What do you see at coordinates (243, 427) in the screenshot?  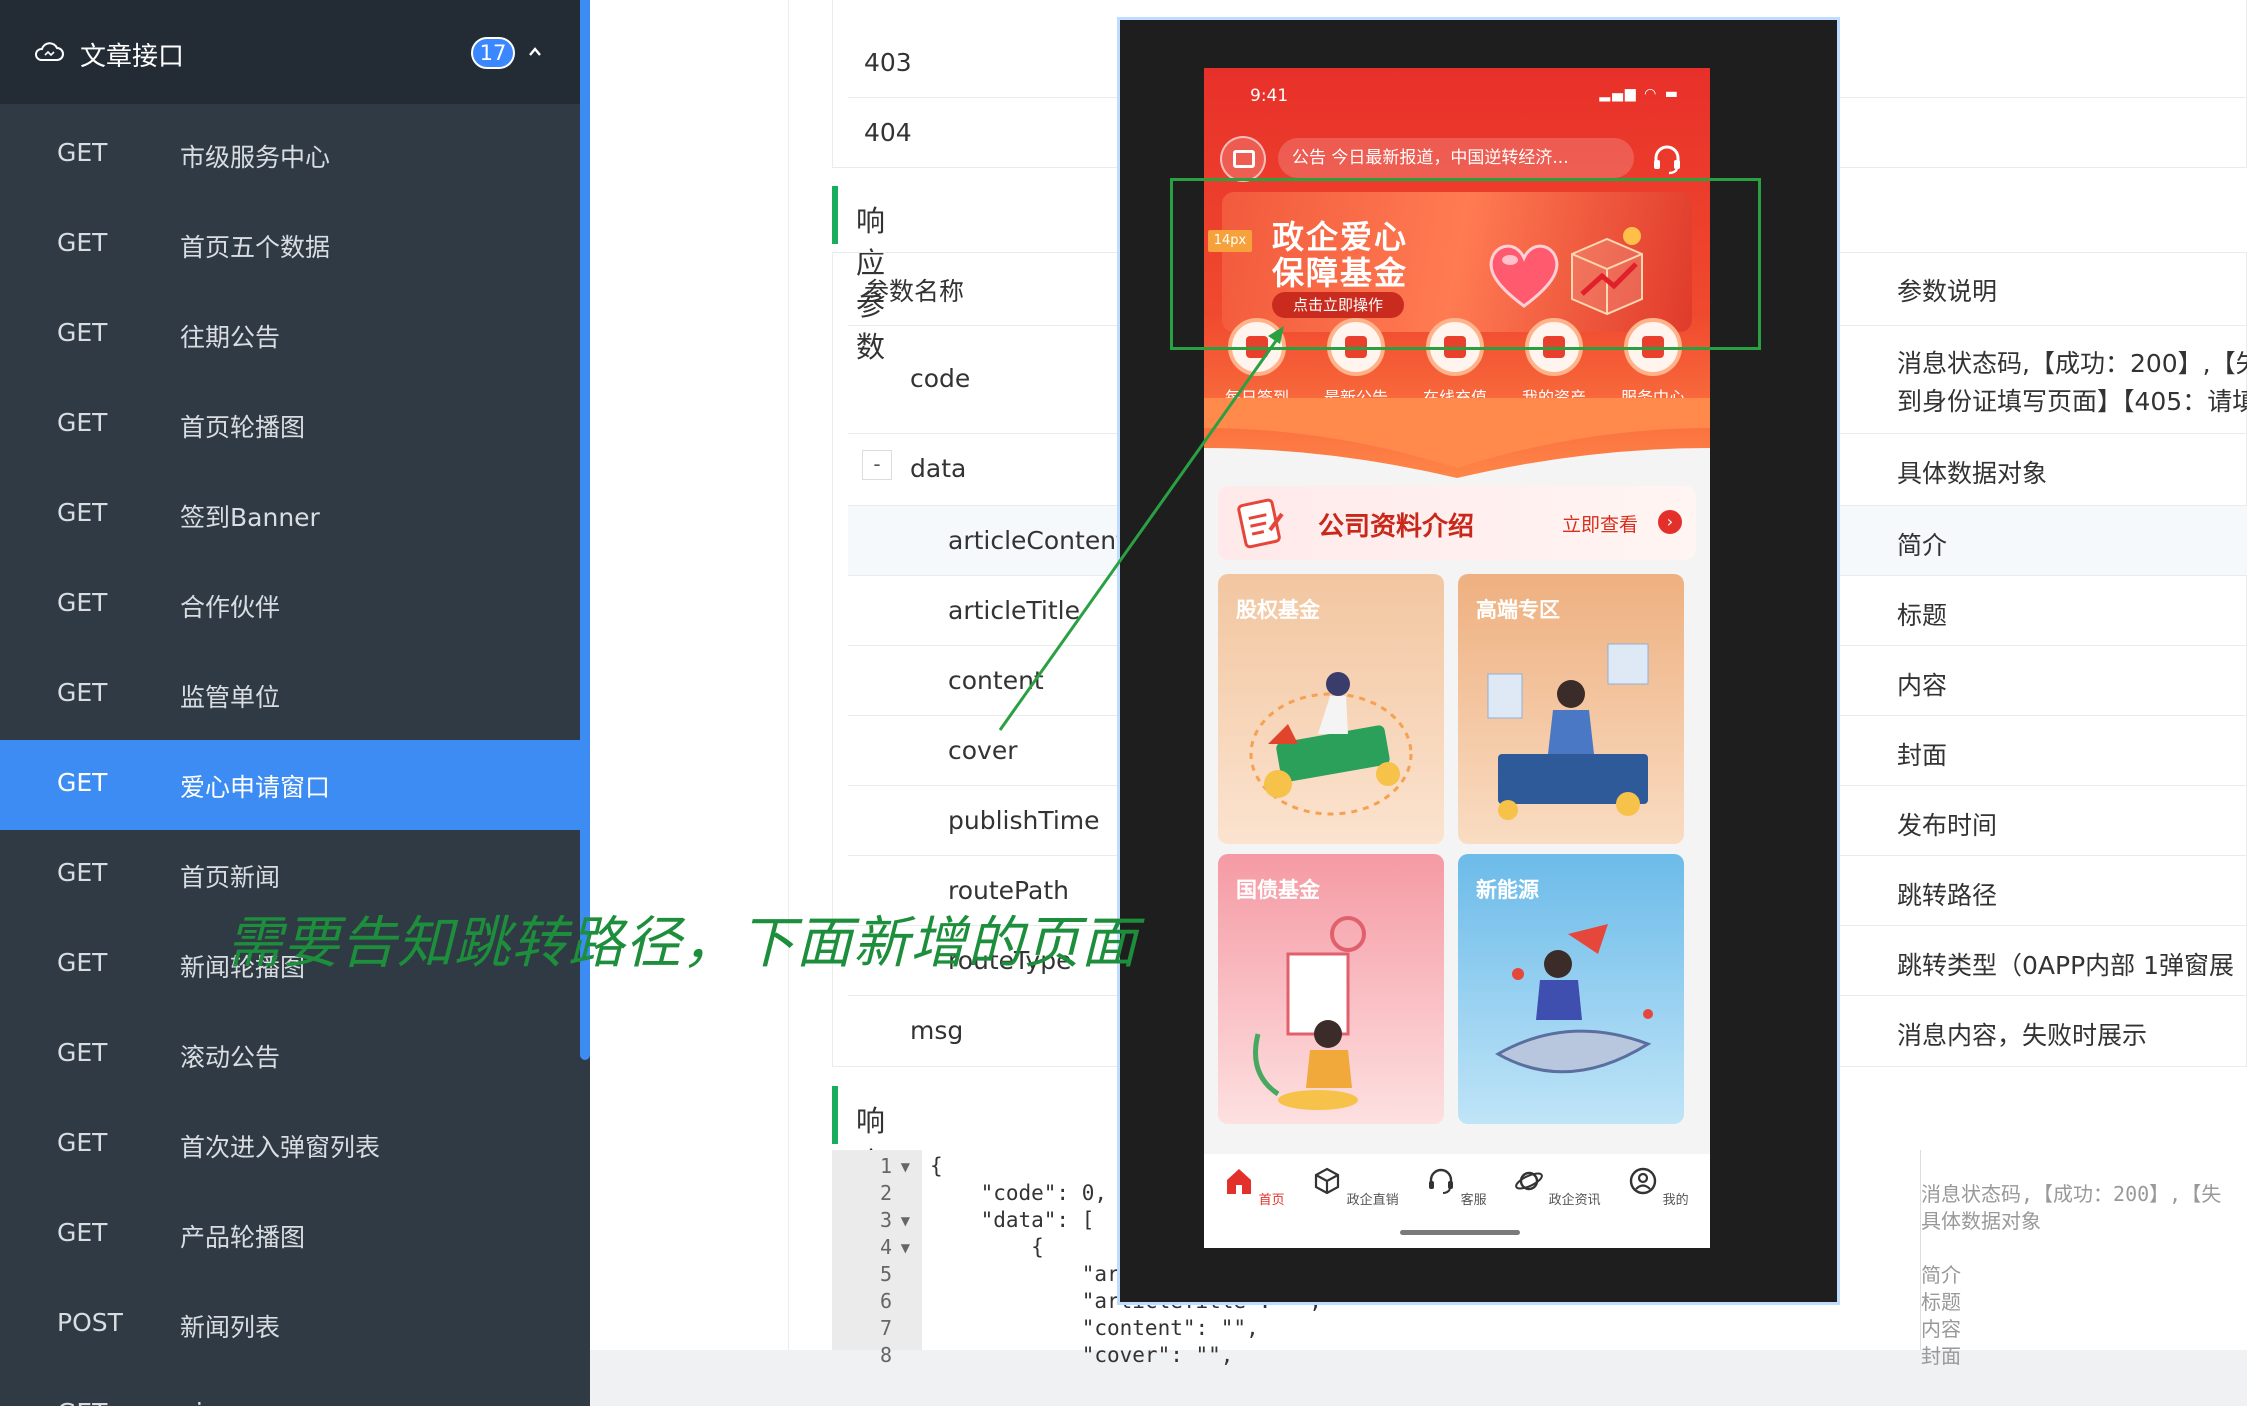 I see `endpoint-name: 首页轮播图` at bounding box center [243, 427].